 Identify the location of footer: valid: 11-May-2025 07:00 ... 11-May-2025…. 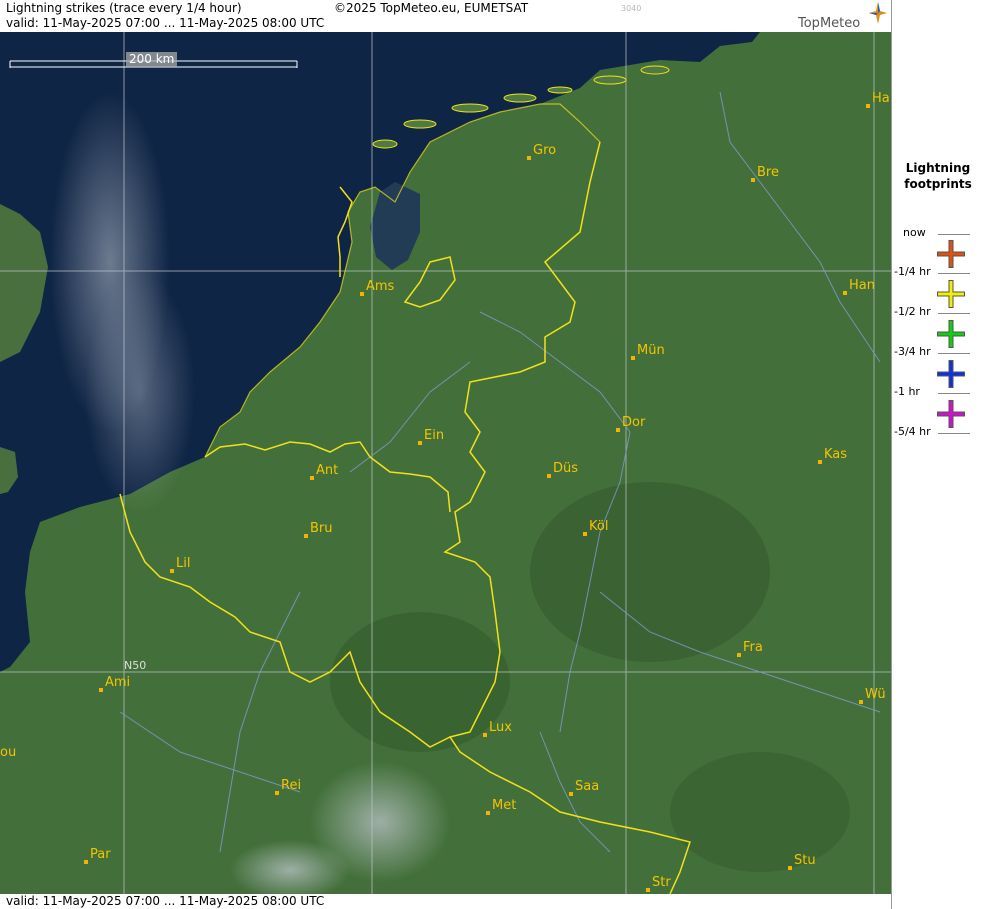
(445, 901).